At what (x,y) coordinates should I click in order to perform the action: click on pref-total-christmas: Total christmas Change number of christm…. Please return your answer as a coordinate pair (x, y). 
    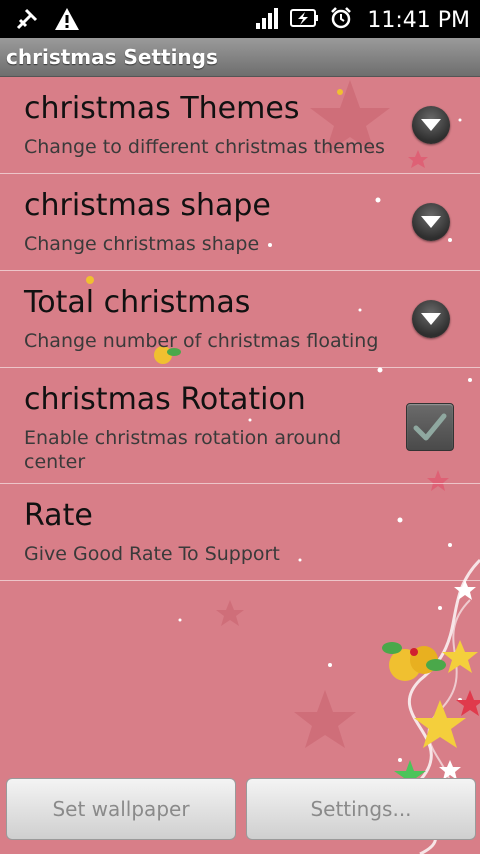
    Looking at the image, I should click on (240, 319).